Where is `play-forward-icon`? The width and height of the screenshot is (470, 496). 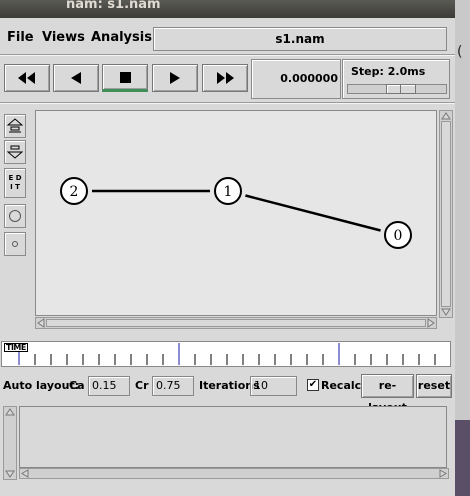 play-forward-icon is located at coordinates (175, 78).